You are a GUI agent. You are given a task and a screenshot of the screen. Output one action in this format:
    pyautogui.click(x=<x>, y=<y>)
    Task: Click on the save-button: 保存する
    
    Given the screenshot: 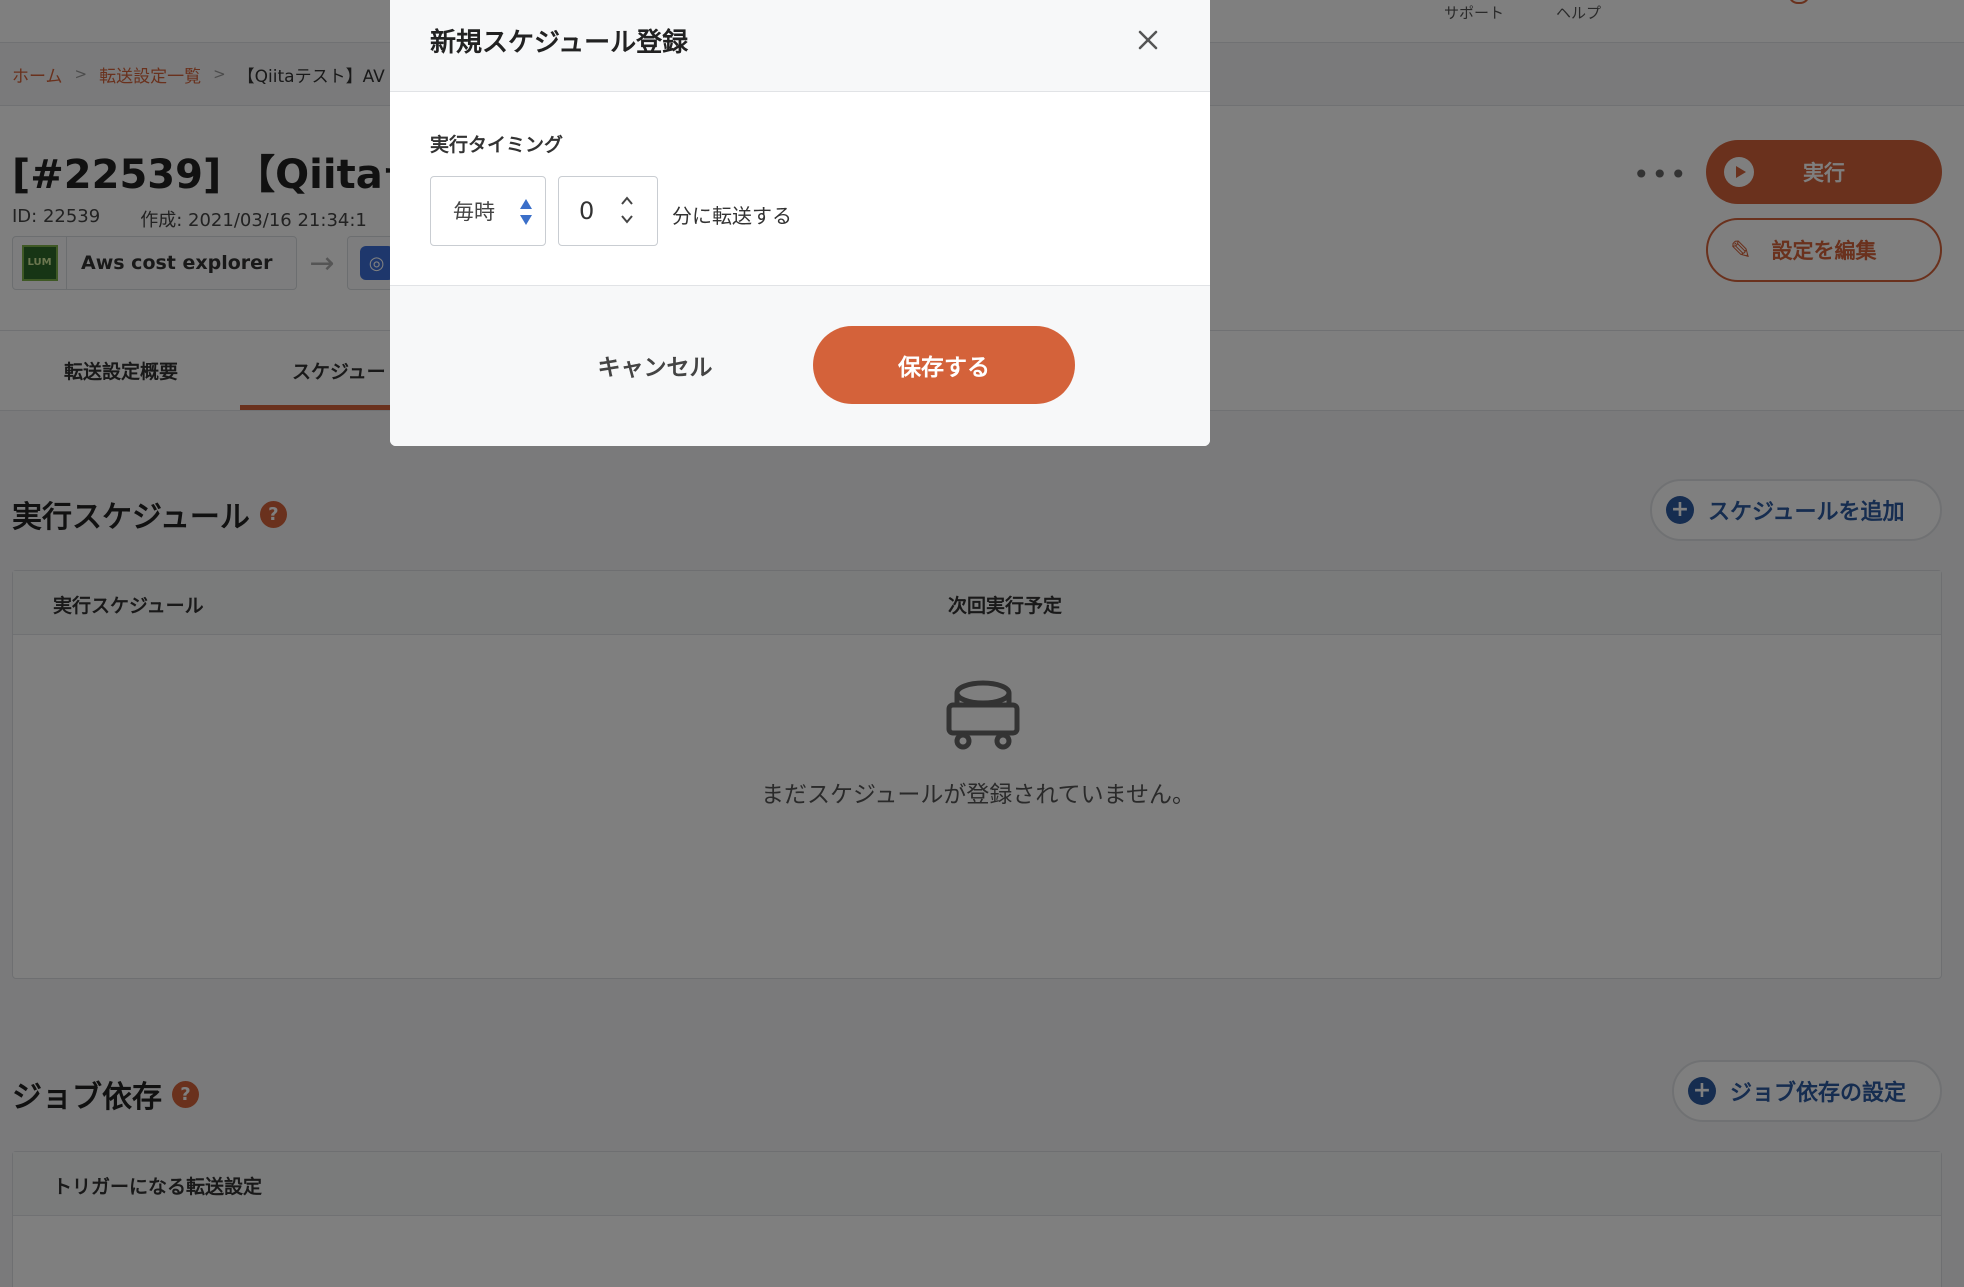 What is the action you would take?
    pyautogui.click(x=944, y=365)
    